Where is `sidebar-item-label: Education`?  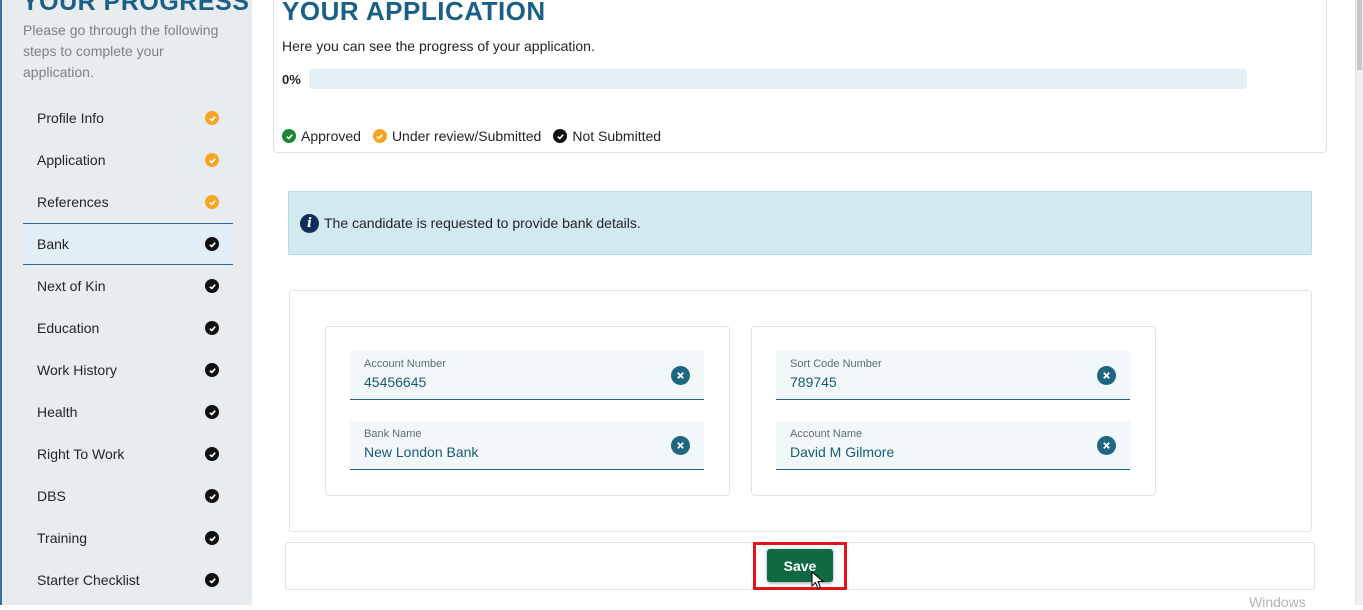 sidebar-item-label: Education is located at coordinates (68, 328).